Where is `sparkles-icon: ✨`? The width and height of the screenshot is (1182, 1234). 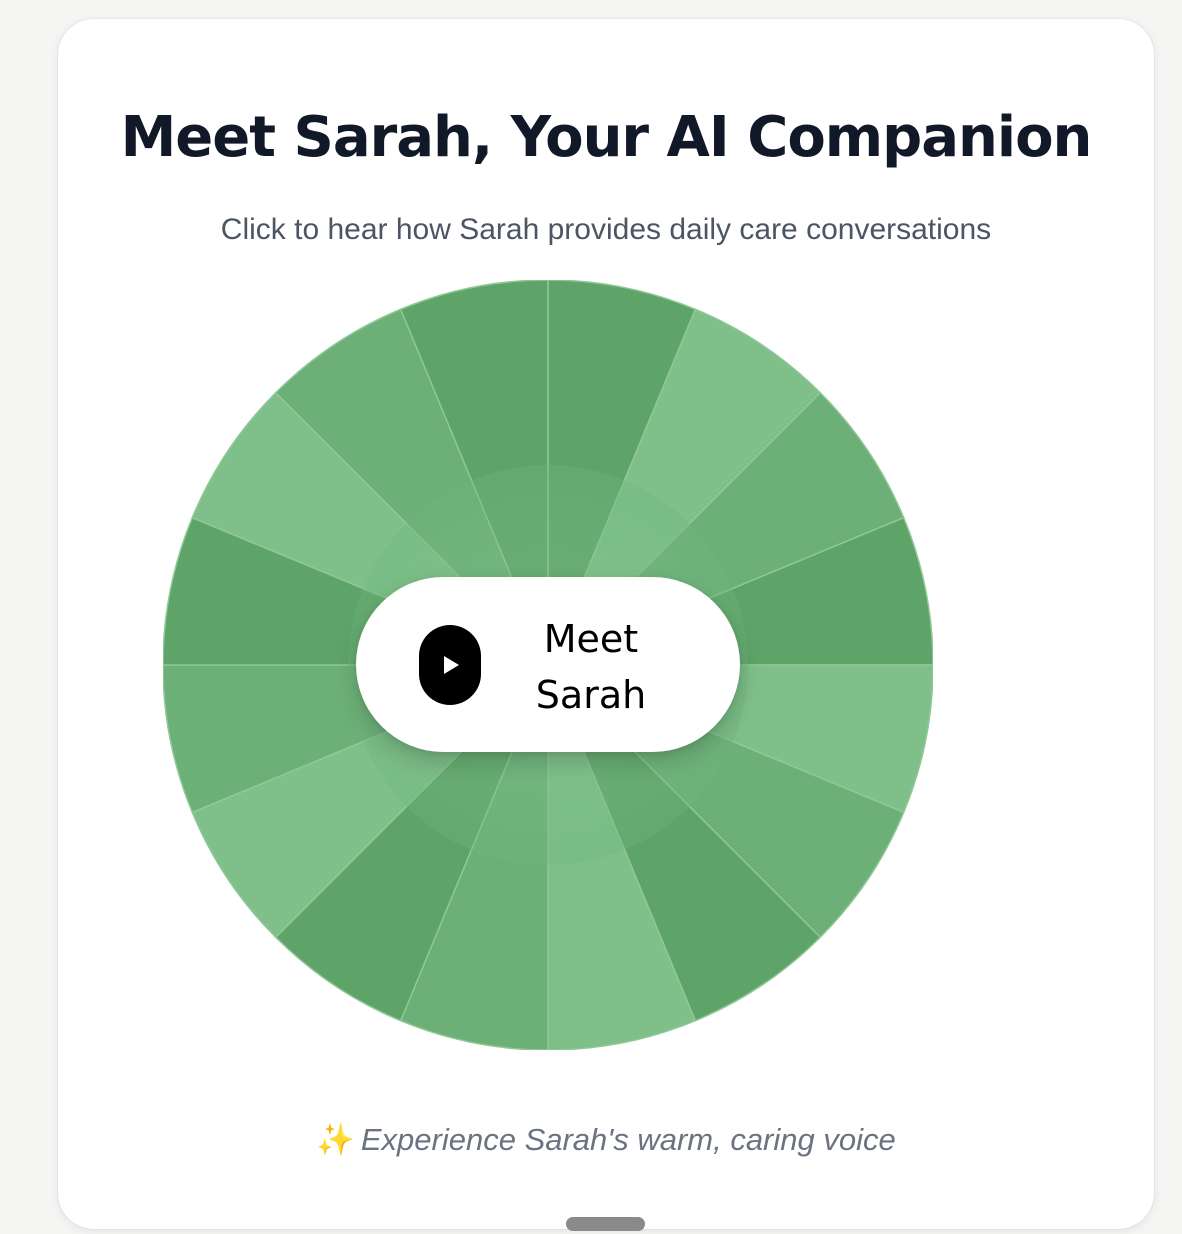
sparkles-icon: ✨ is located at coordinates (335, 1139).